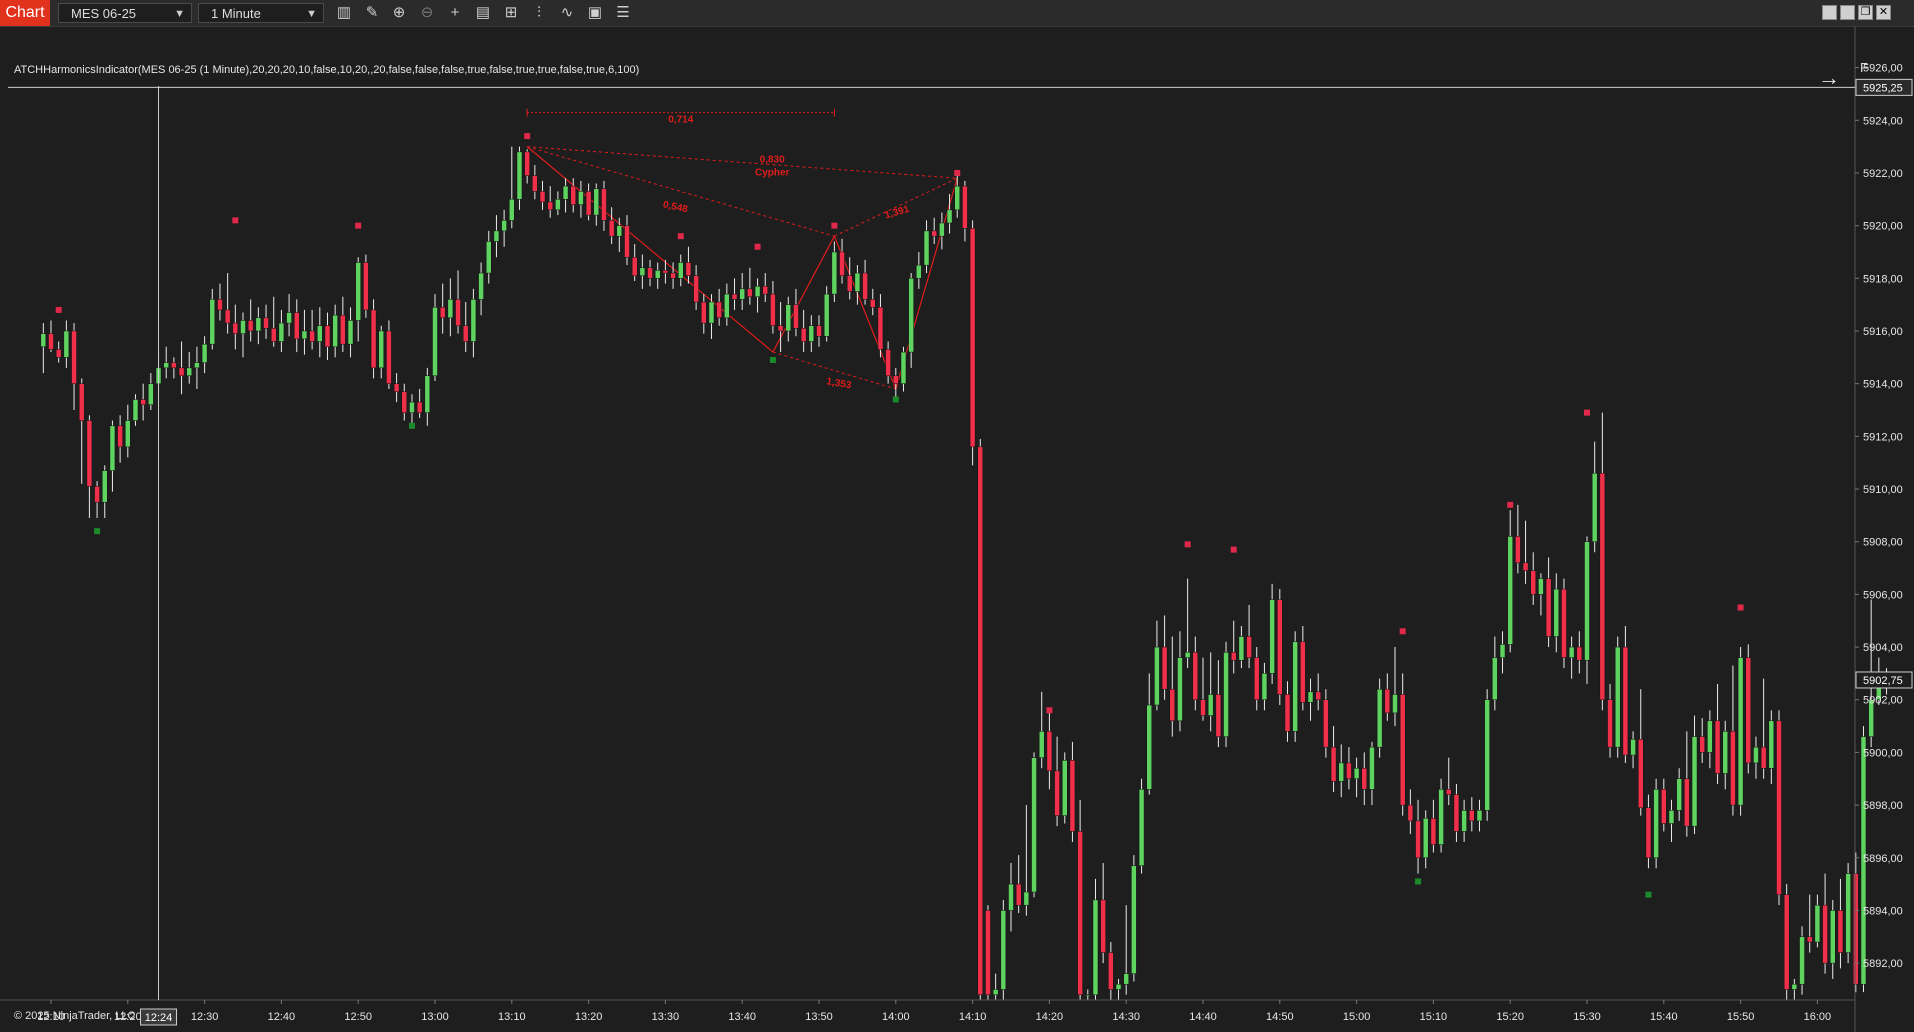 This screenshot has height=1032, width=1914. What do you see at coordinates (742, 1017) in the screenshot?
I see `time-tick-label: 13:40` at bounding box center [742, 1017].